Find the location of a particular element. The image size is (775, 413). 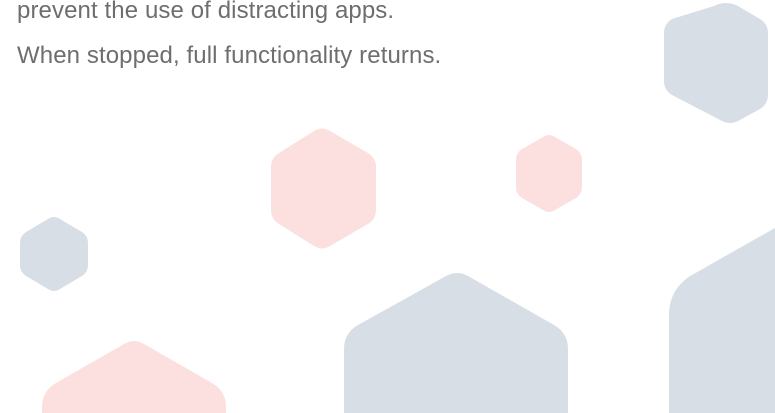

description-line-1: prevent the use of distracting apps. is located at coordinates (206, 12).